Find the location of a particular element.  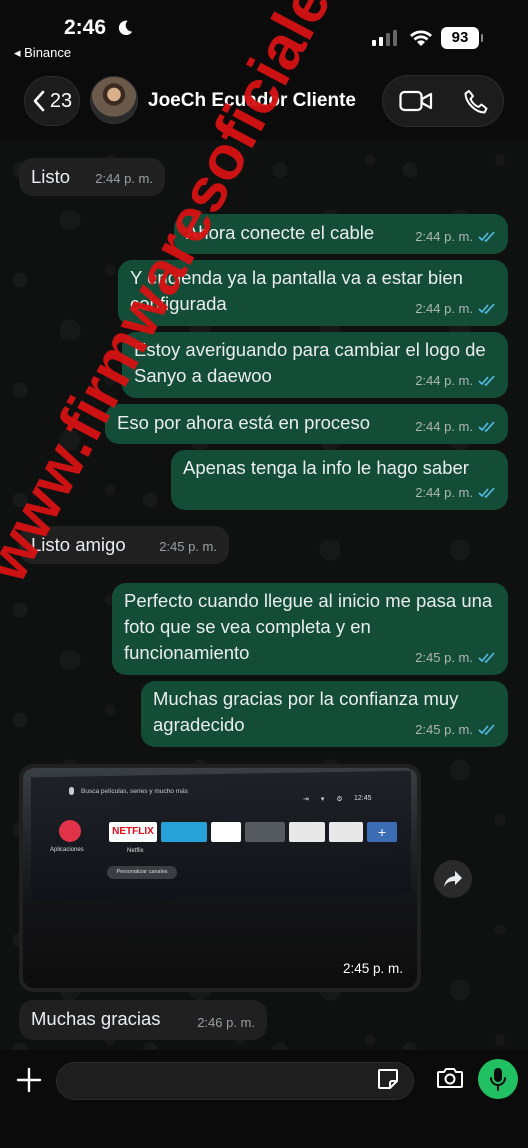

back-button: 23 is located at coordinates (52, 101).